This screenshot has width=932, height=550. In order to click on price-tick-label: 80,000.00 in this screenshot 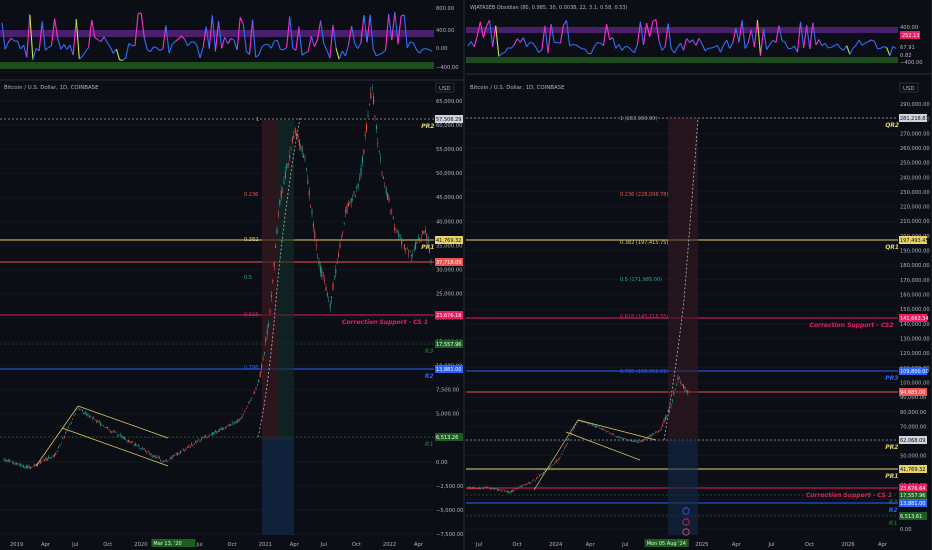, I will do `click(913, 413)`.